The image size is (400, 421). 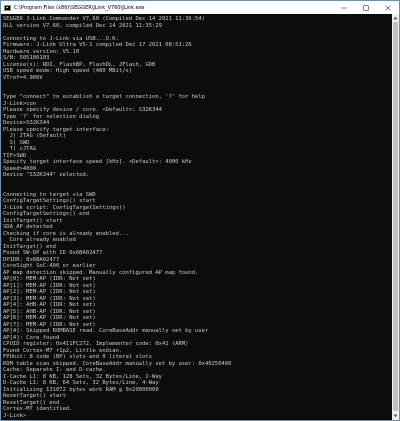 What do you see at coordinates (7, 7) in the screenshot?
I see `console-app-icon` at bounding box center [7, 7].